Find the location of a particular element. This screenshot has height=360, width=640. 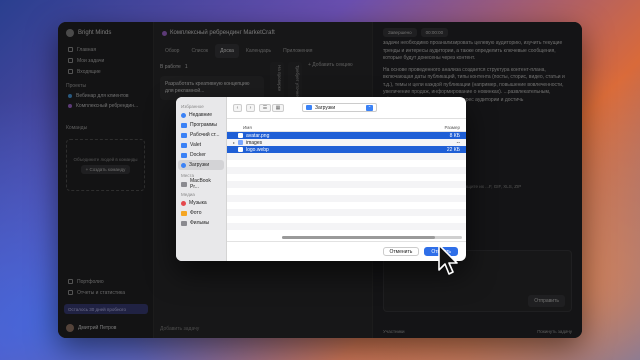

dialog-sidebar-label: Программы is located at coordinates (204, 125).